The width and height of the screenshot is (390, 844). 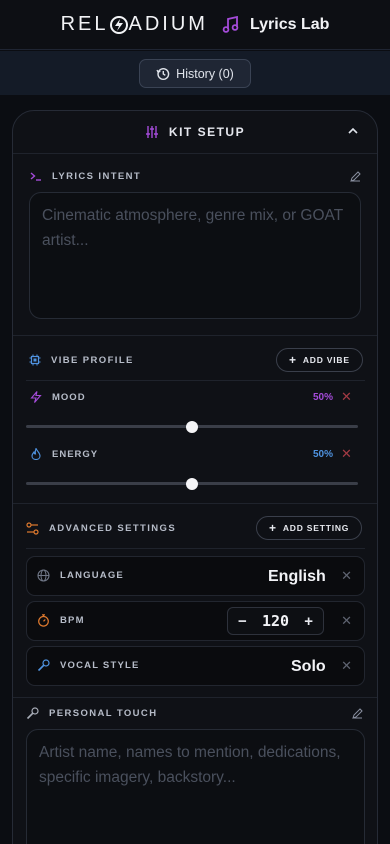 I want to click on app-header: REL ADIUM Lyrics Lab, so click(x=195, y=25).